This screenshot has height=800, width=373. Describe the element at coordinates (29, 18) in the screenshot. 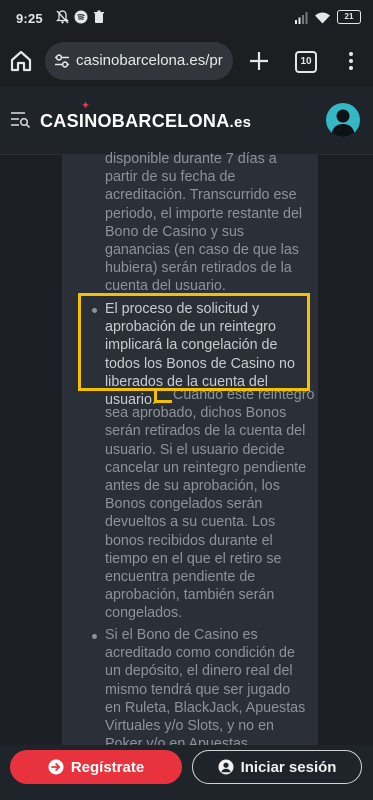

I see `status-time: 9:25` at that location.